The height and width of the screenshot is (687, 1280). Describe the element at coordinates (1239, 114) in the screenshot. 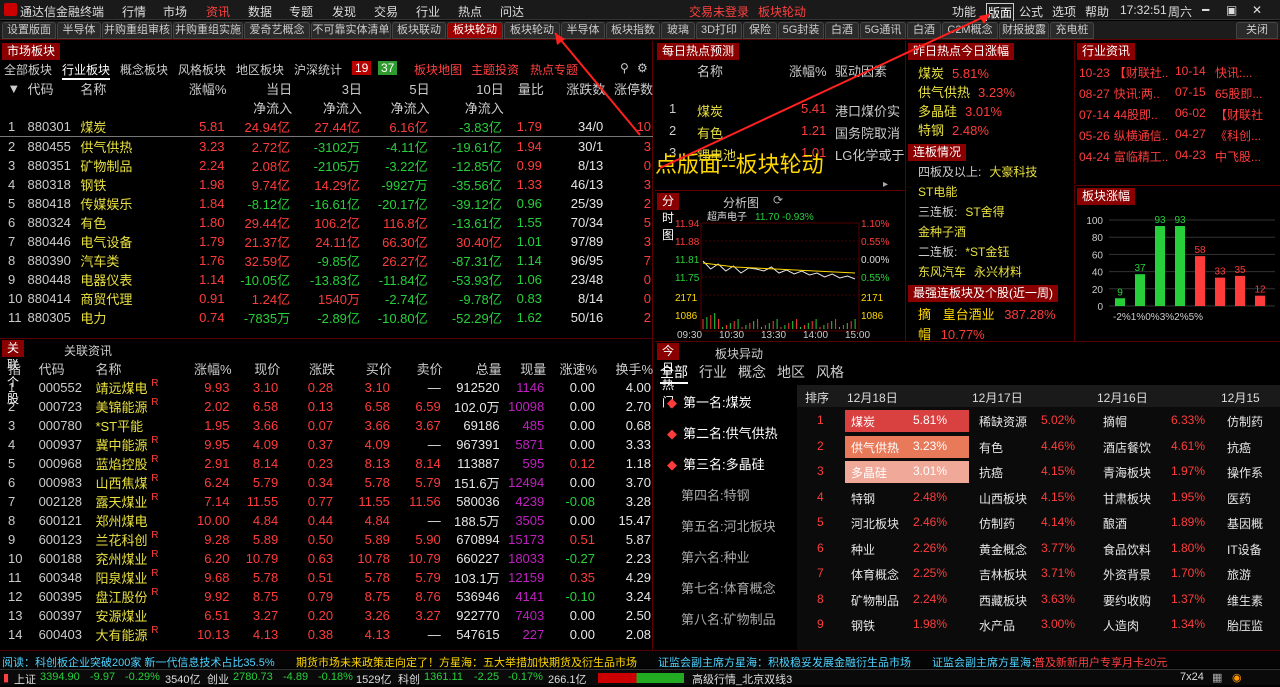

I see `news-headline: 【财联社` at that location.